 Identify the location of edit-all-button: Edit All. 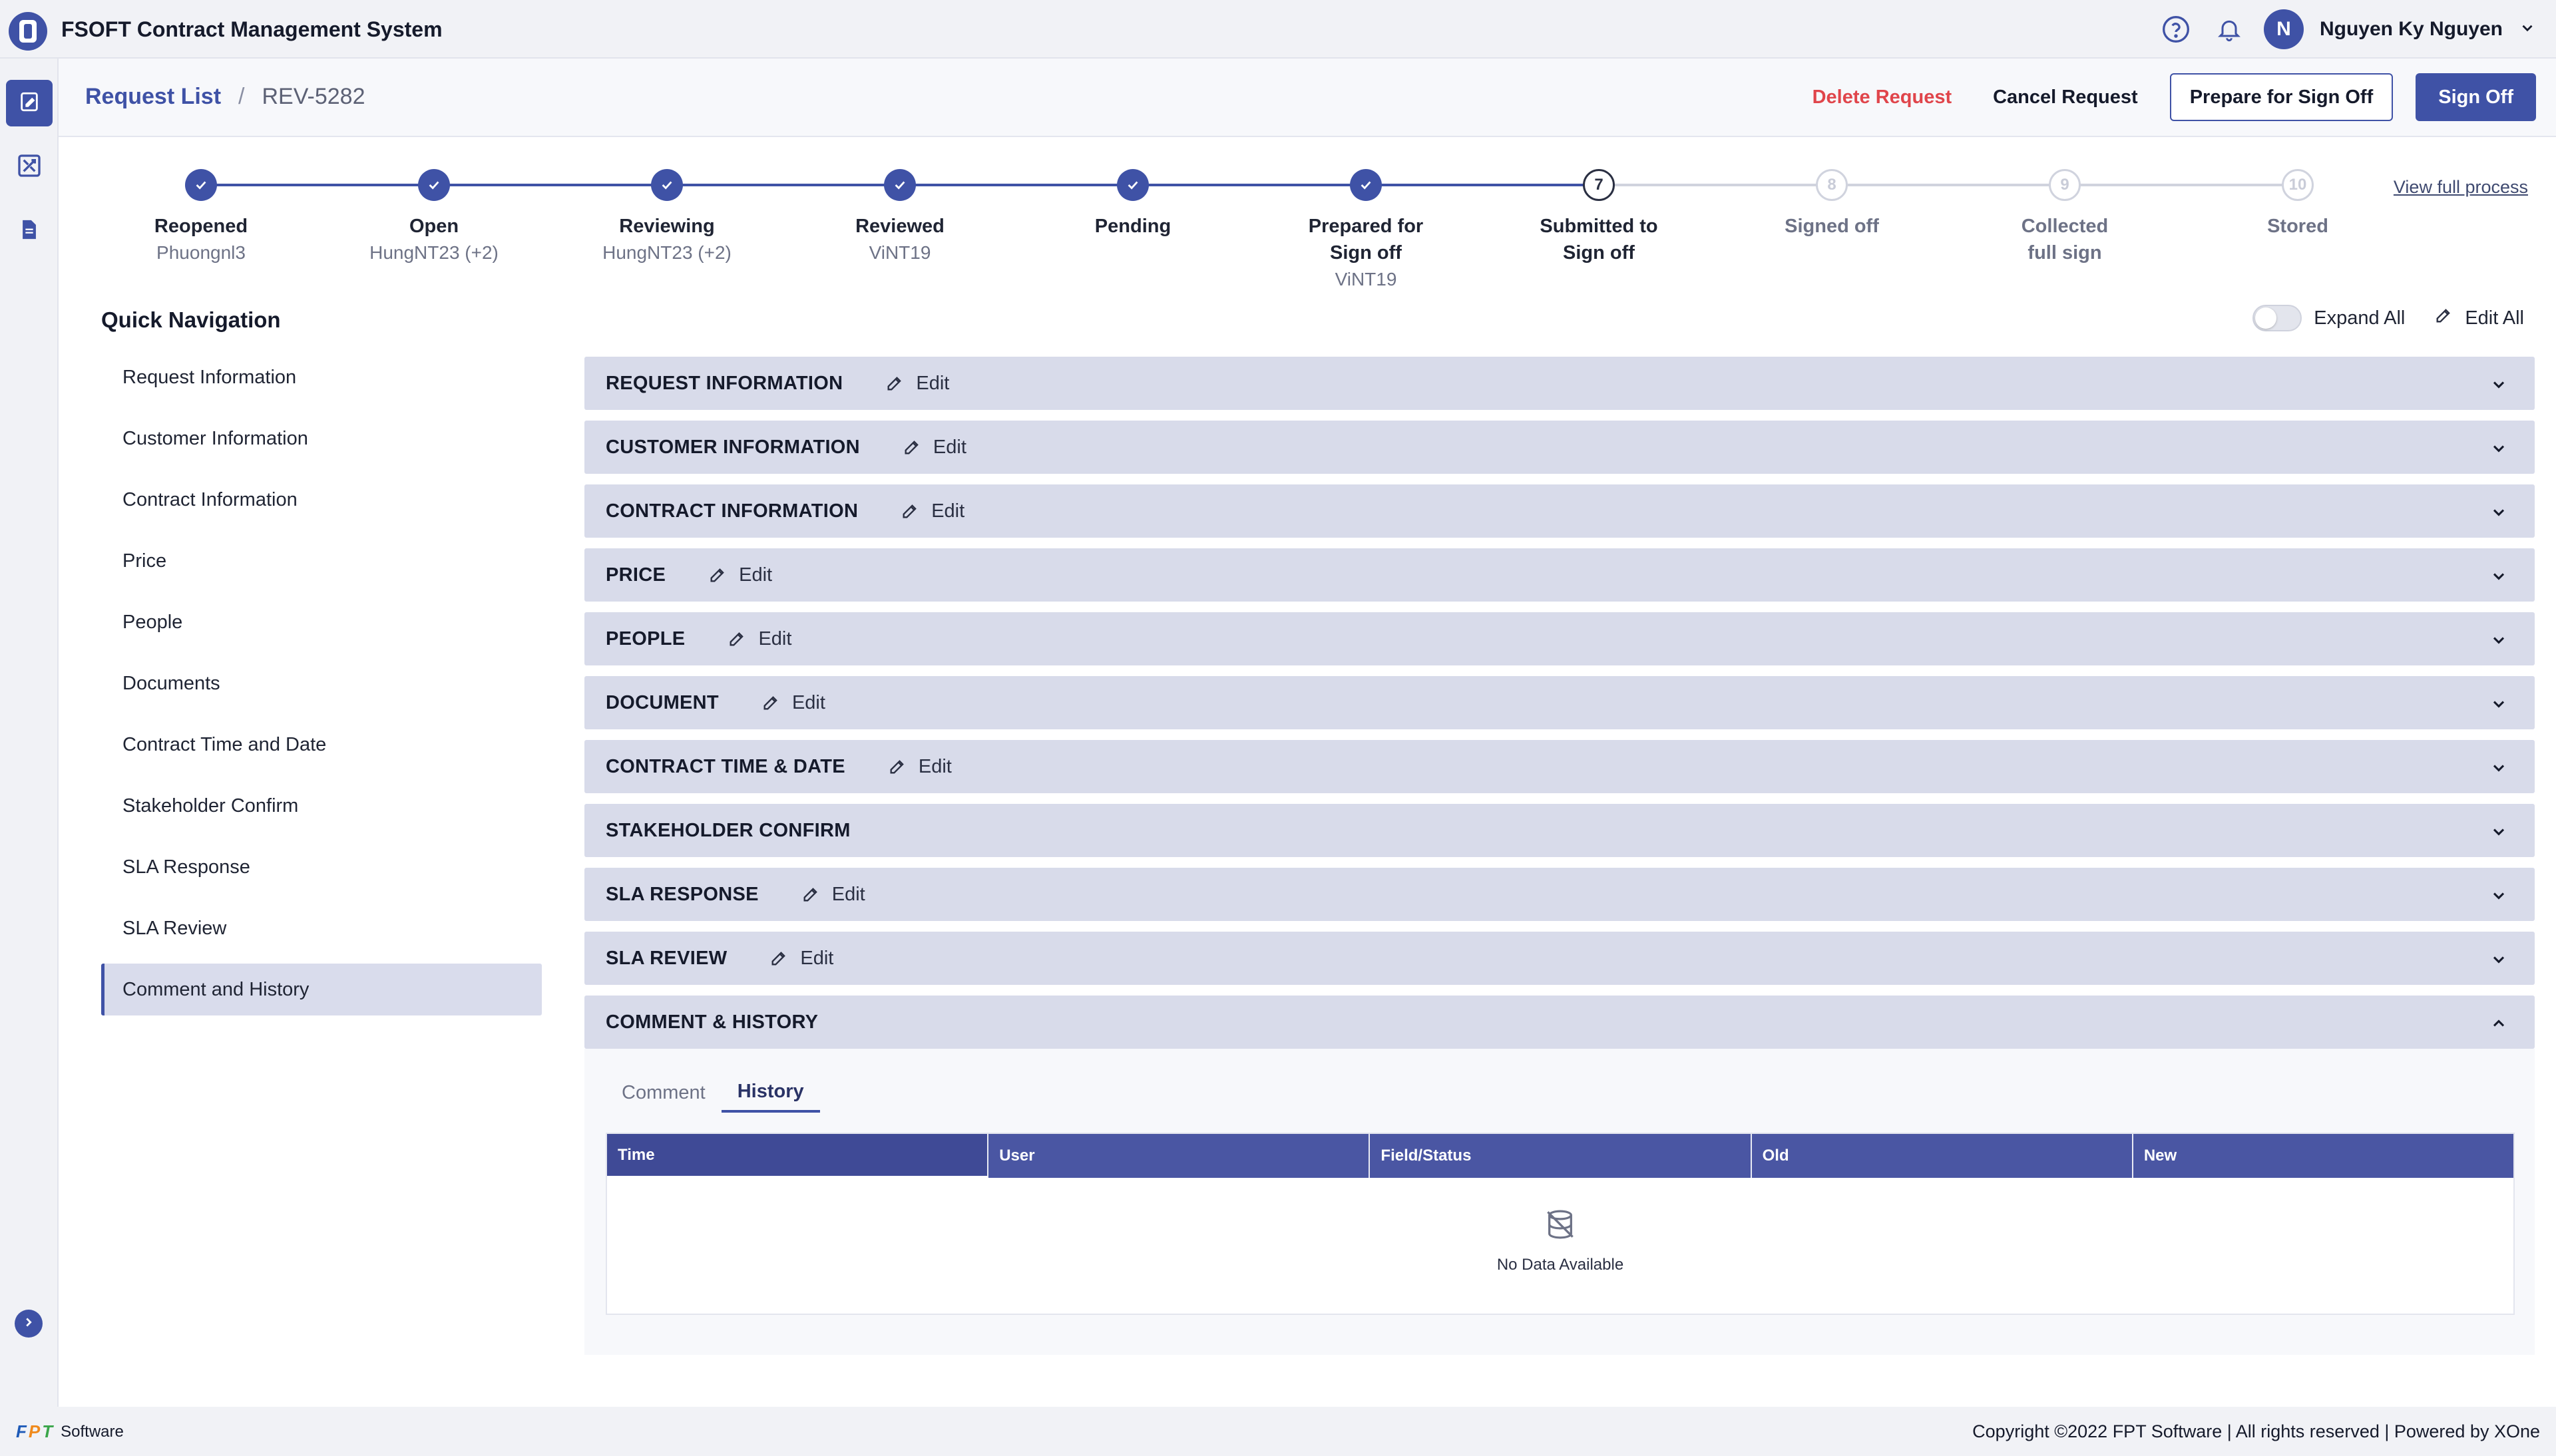
(2479, 318).